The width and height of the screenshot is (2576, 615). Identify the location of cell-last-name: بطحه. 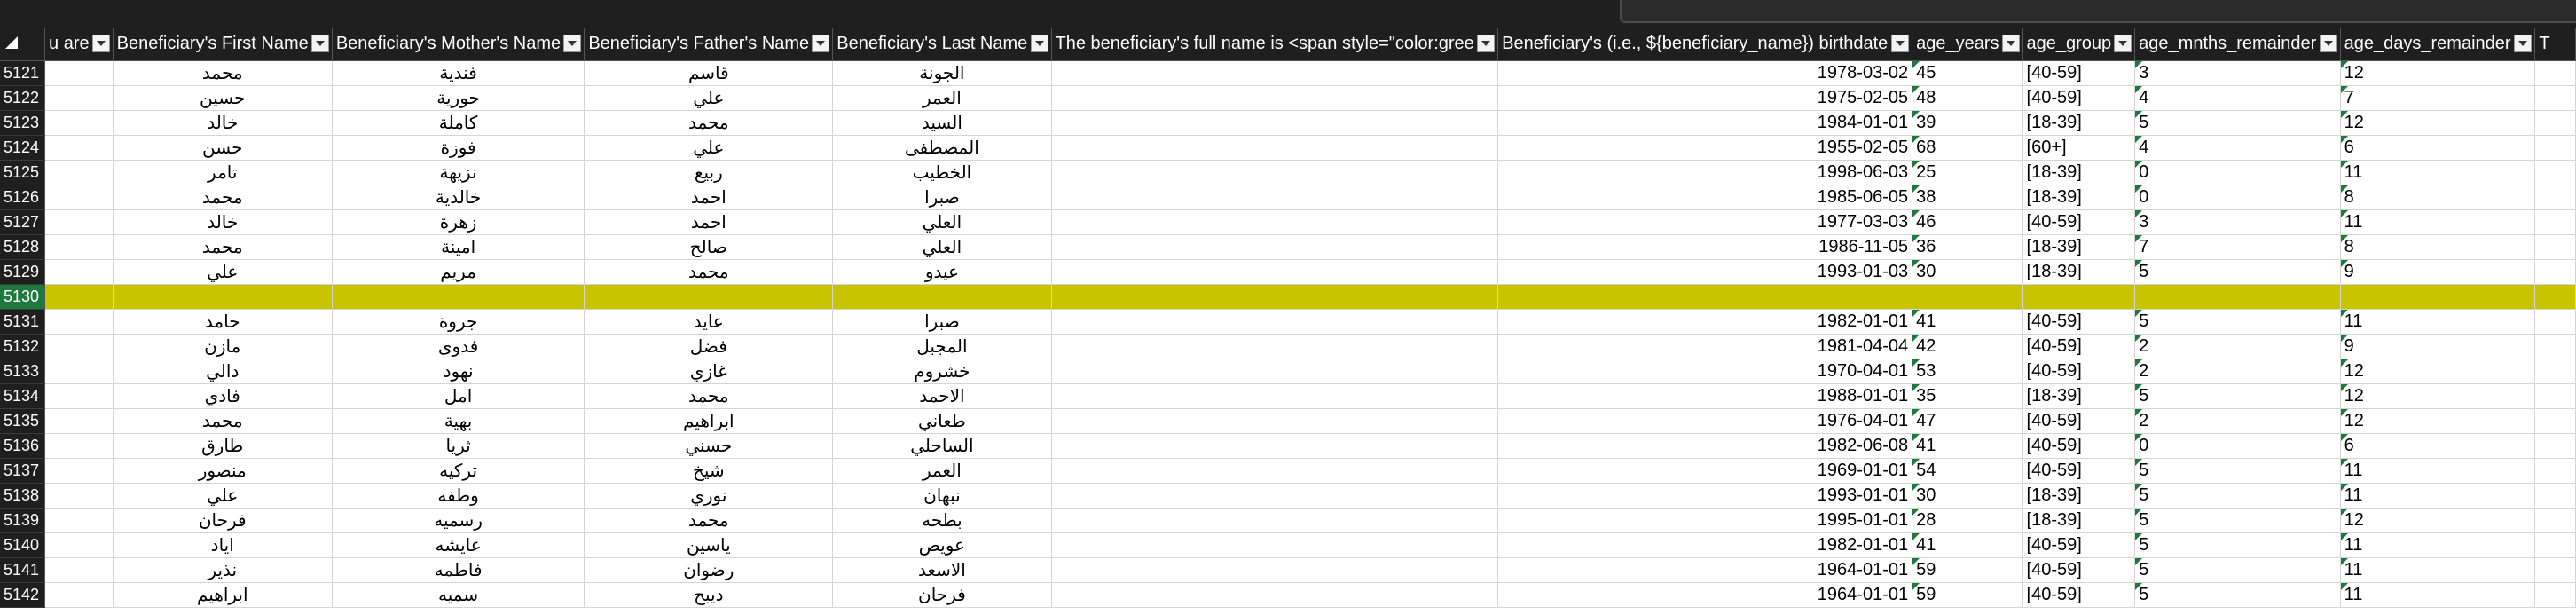
(942, 520).